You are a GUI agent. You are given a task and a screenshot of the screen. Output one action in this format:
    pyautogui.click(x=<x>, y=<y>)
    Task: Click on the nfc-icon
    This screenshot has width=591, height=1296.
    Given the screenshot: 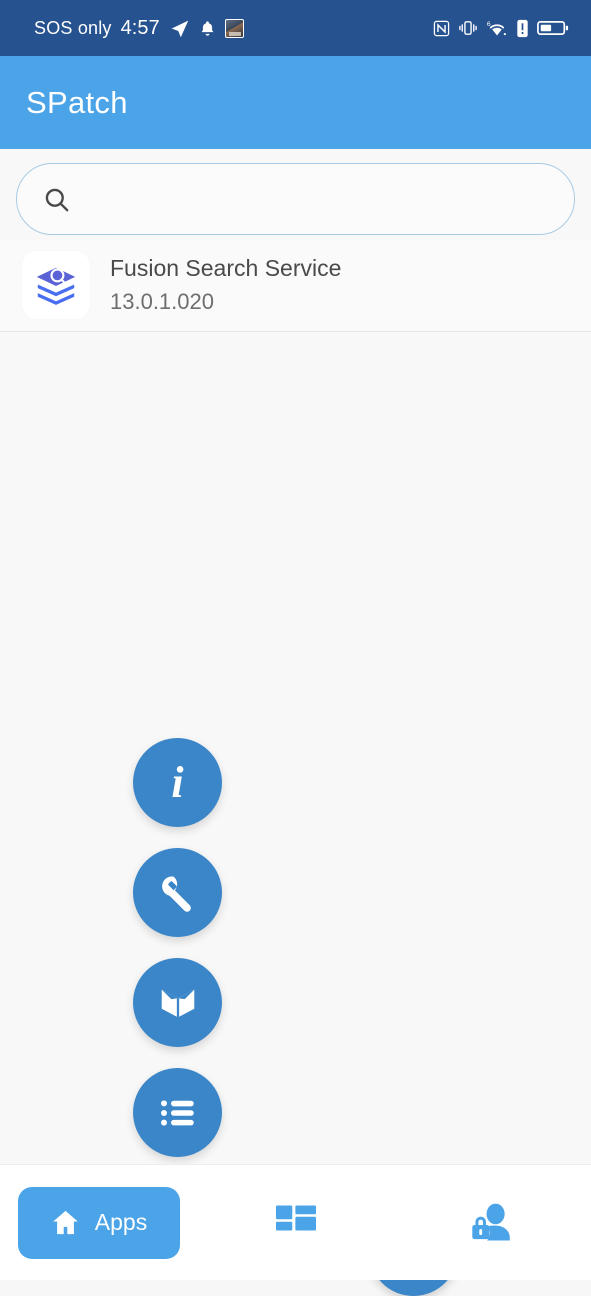 What is the action you would take?
    pyautogui.click(x=441, y=28)
    